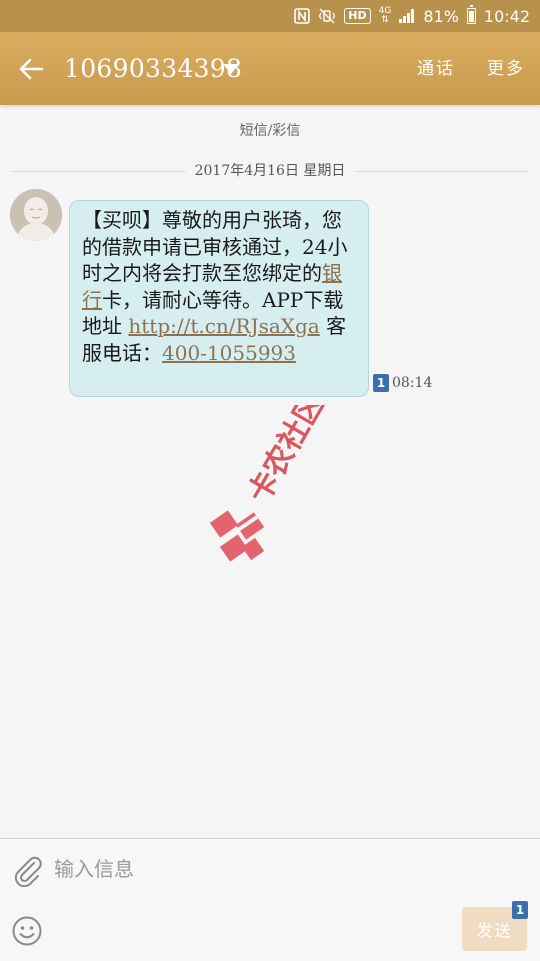  I want to click on compose-area: 发送 1, so click(270, 899).